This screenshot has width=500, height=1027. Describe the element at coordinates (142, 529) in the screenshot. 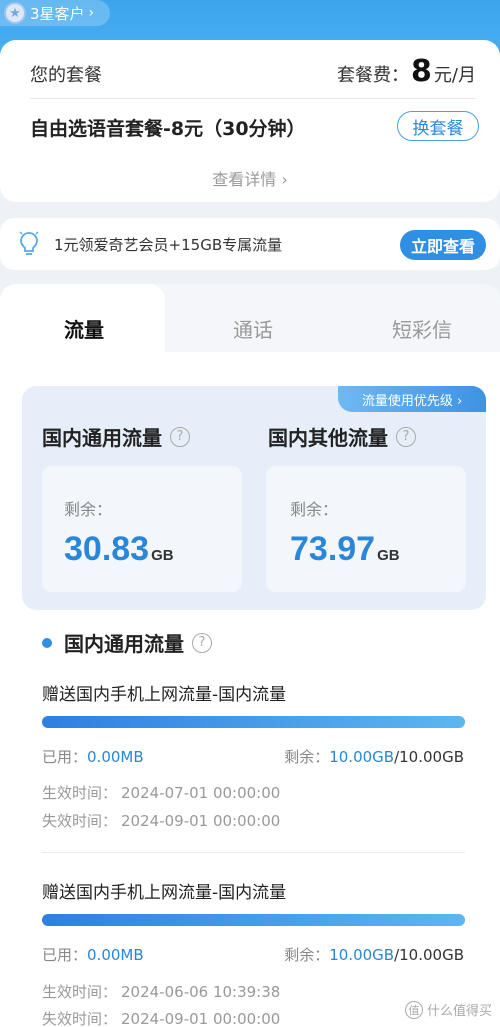

I see `general-data-box` at that location.